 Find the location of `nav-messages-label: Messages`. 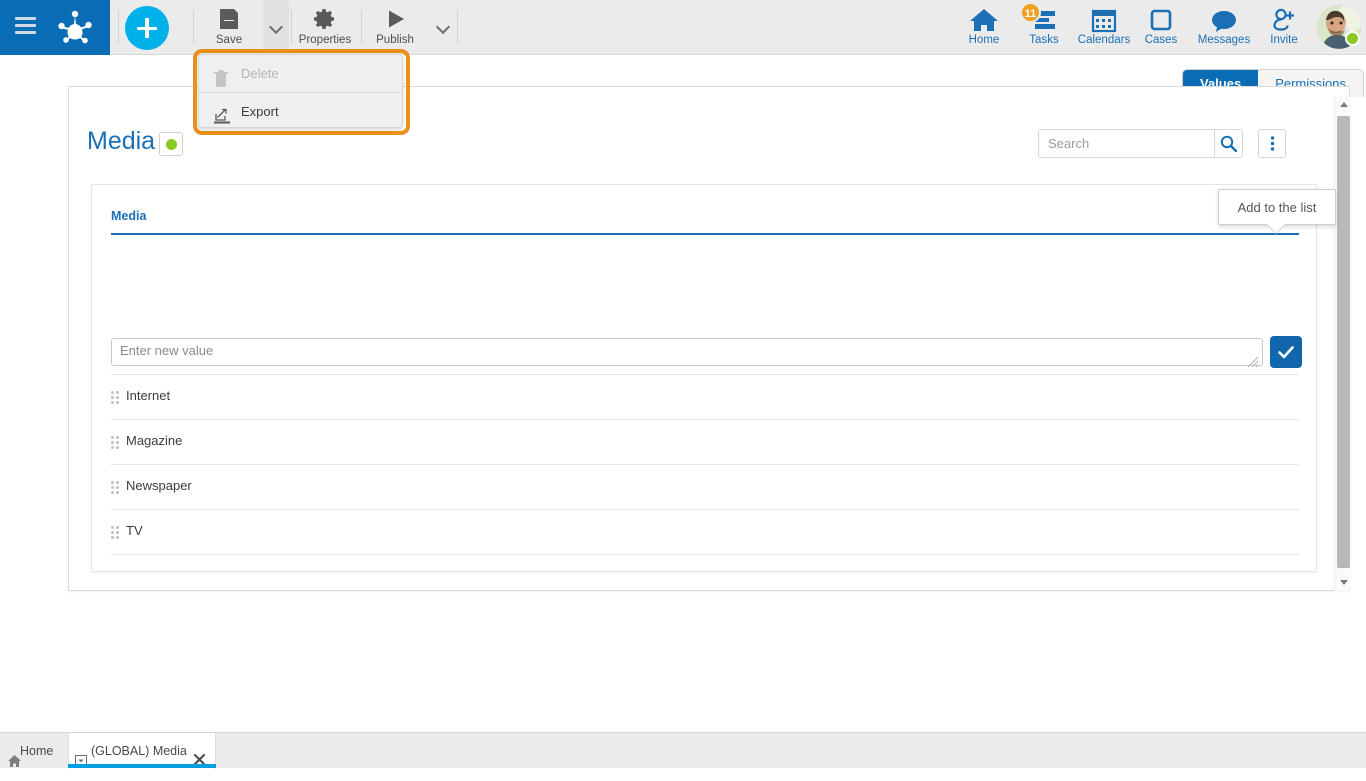

nav-messages-label: Messages is located at coordinates (1224, 40).